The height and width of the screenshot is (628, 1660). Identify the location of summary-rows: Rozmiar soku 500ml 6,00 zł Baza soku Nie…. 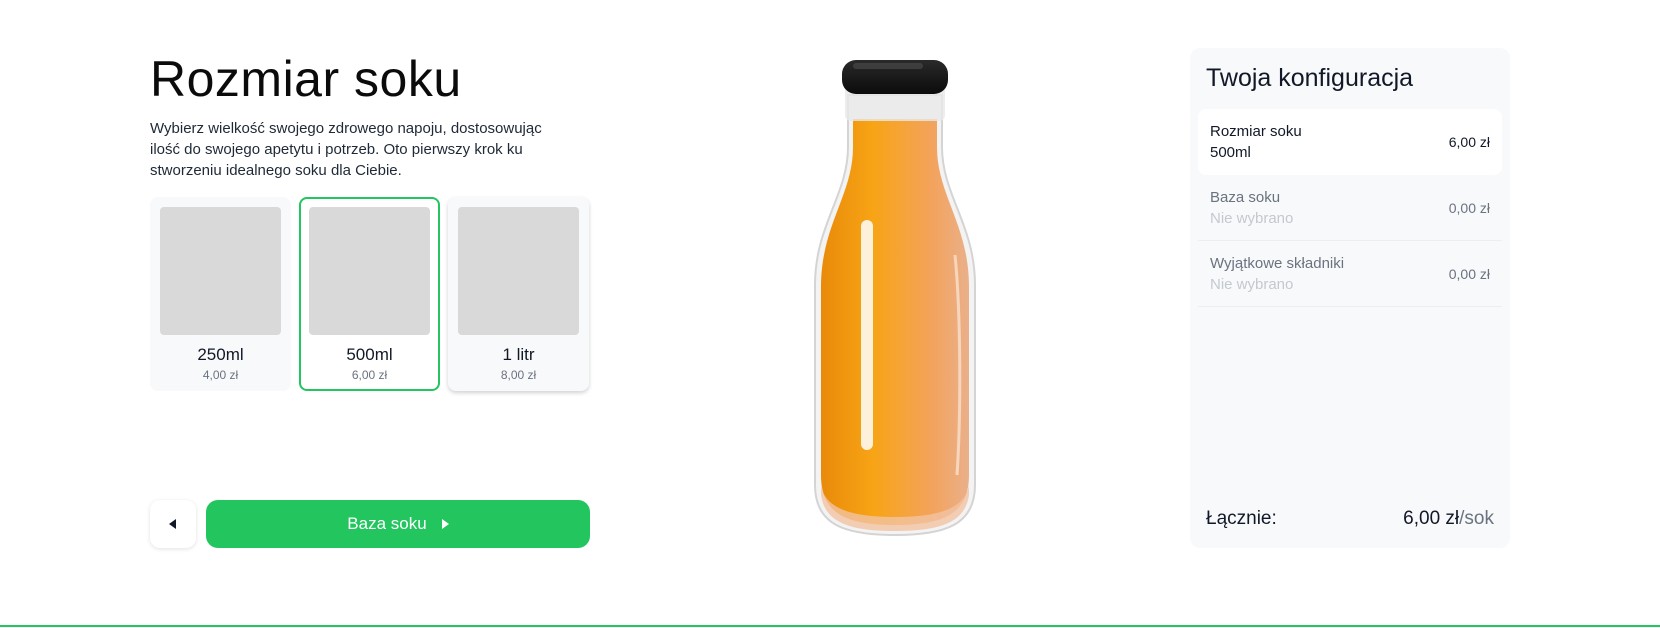
(1350, 208).